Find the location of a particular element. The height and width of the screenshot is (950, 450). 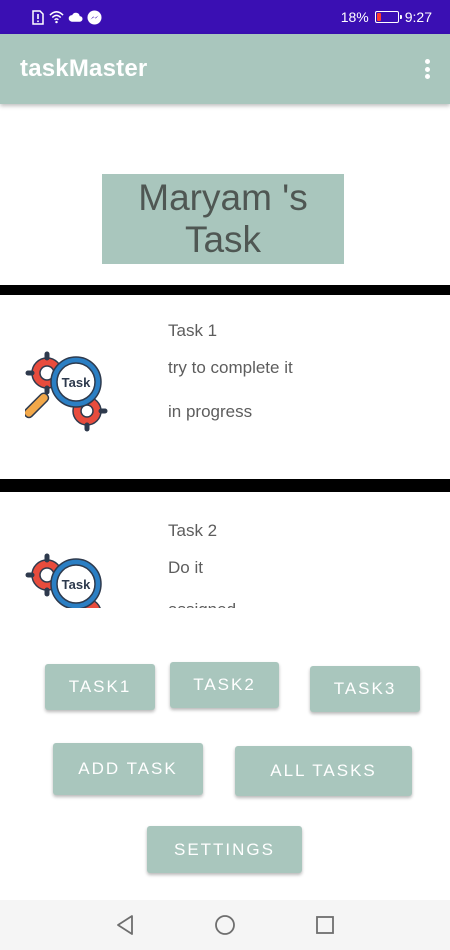

status-right: 18% 9:27 is located at coordinates (386, 17).